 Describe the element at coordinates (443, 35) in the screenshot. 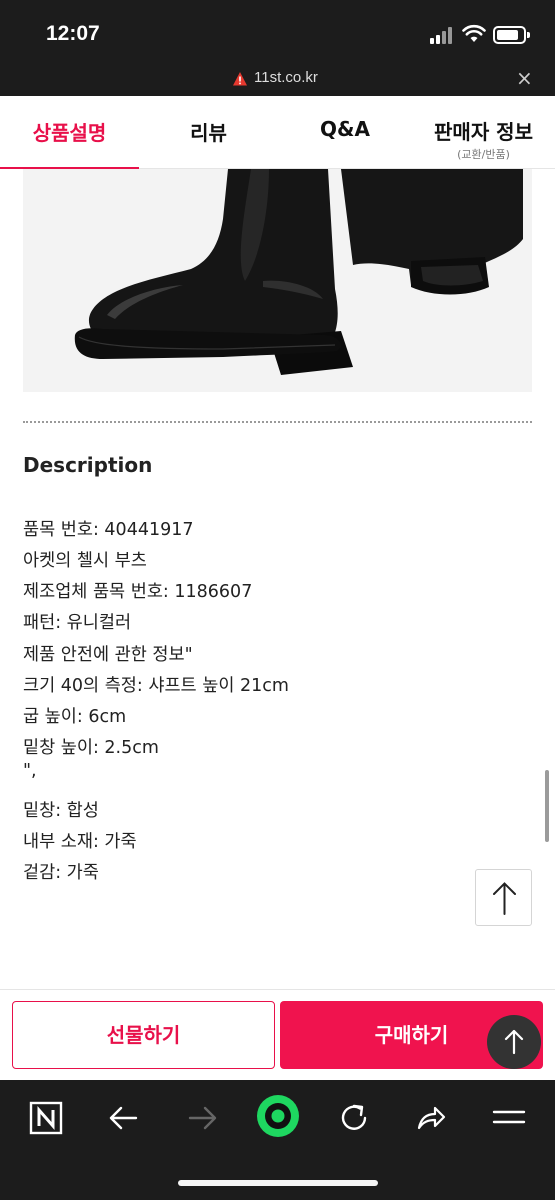

I see `cellular-signal-icon` at that location.